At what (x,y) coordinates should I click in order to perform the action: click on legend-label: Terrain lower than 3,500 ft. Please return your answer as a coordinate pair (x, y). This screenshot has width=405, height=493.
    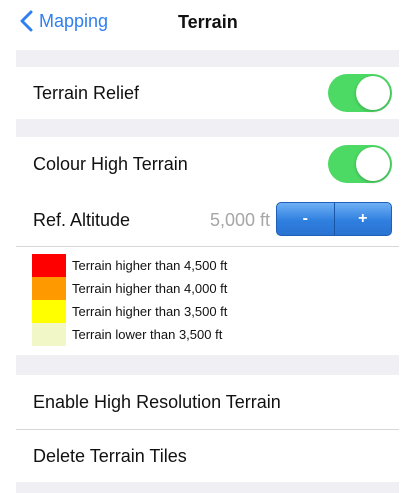
    Looking at the image, I should click on (147, 334).